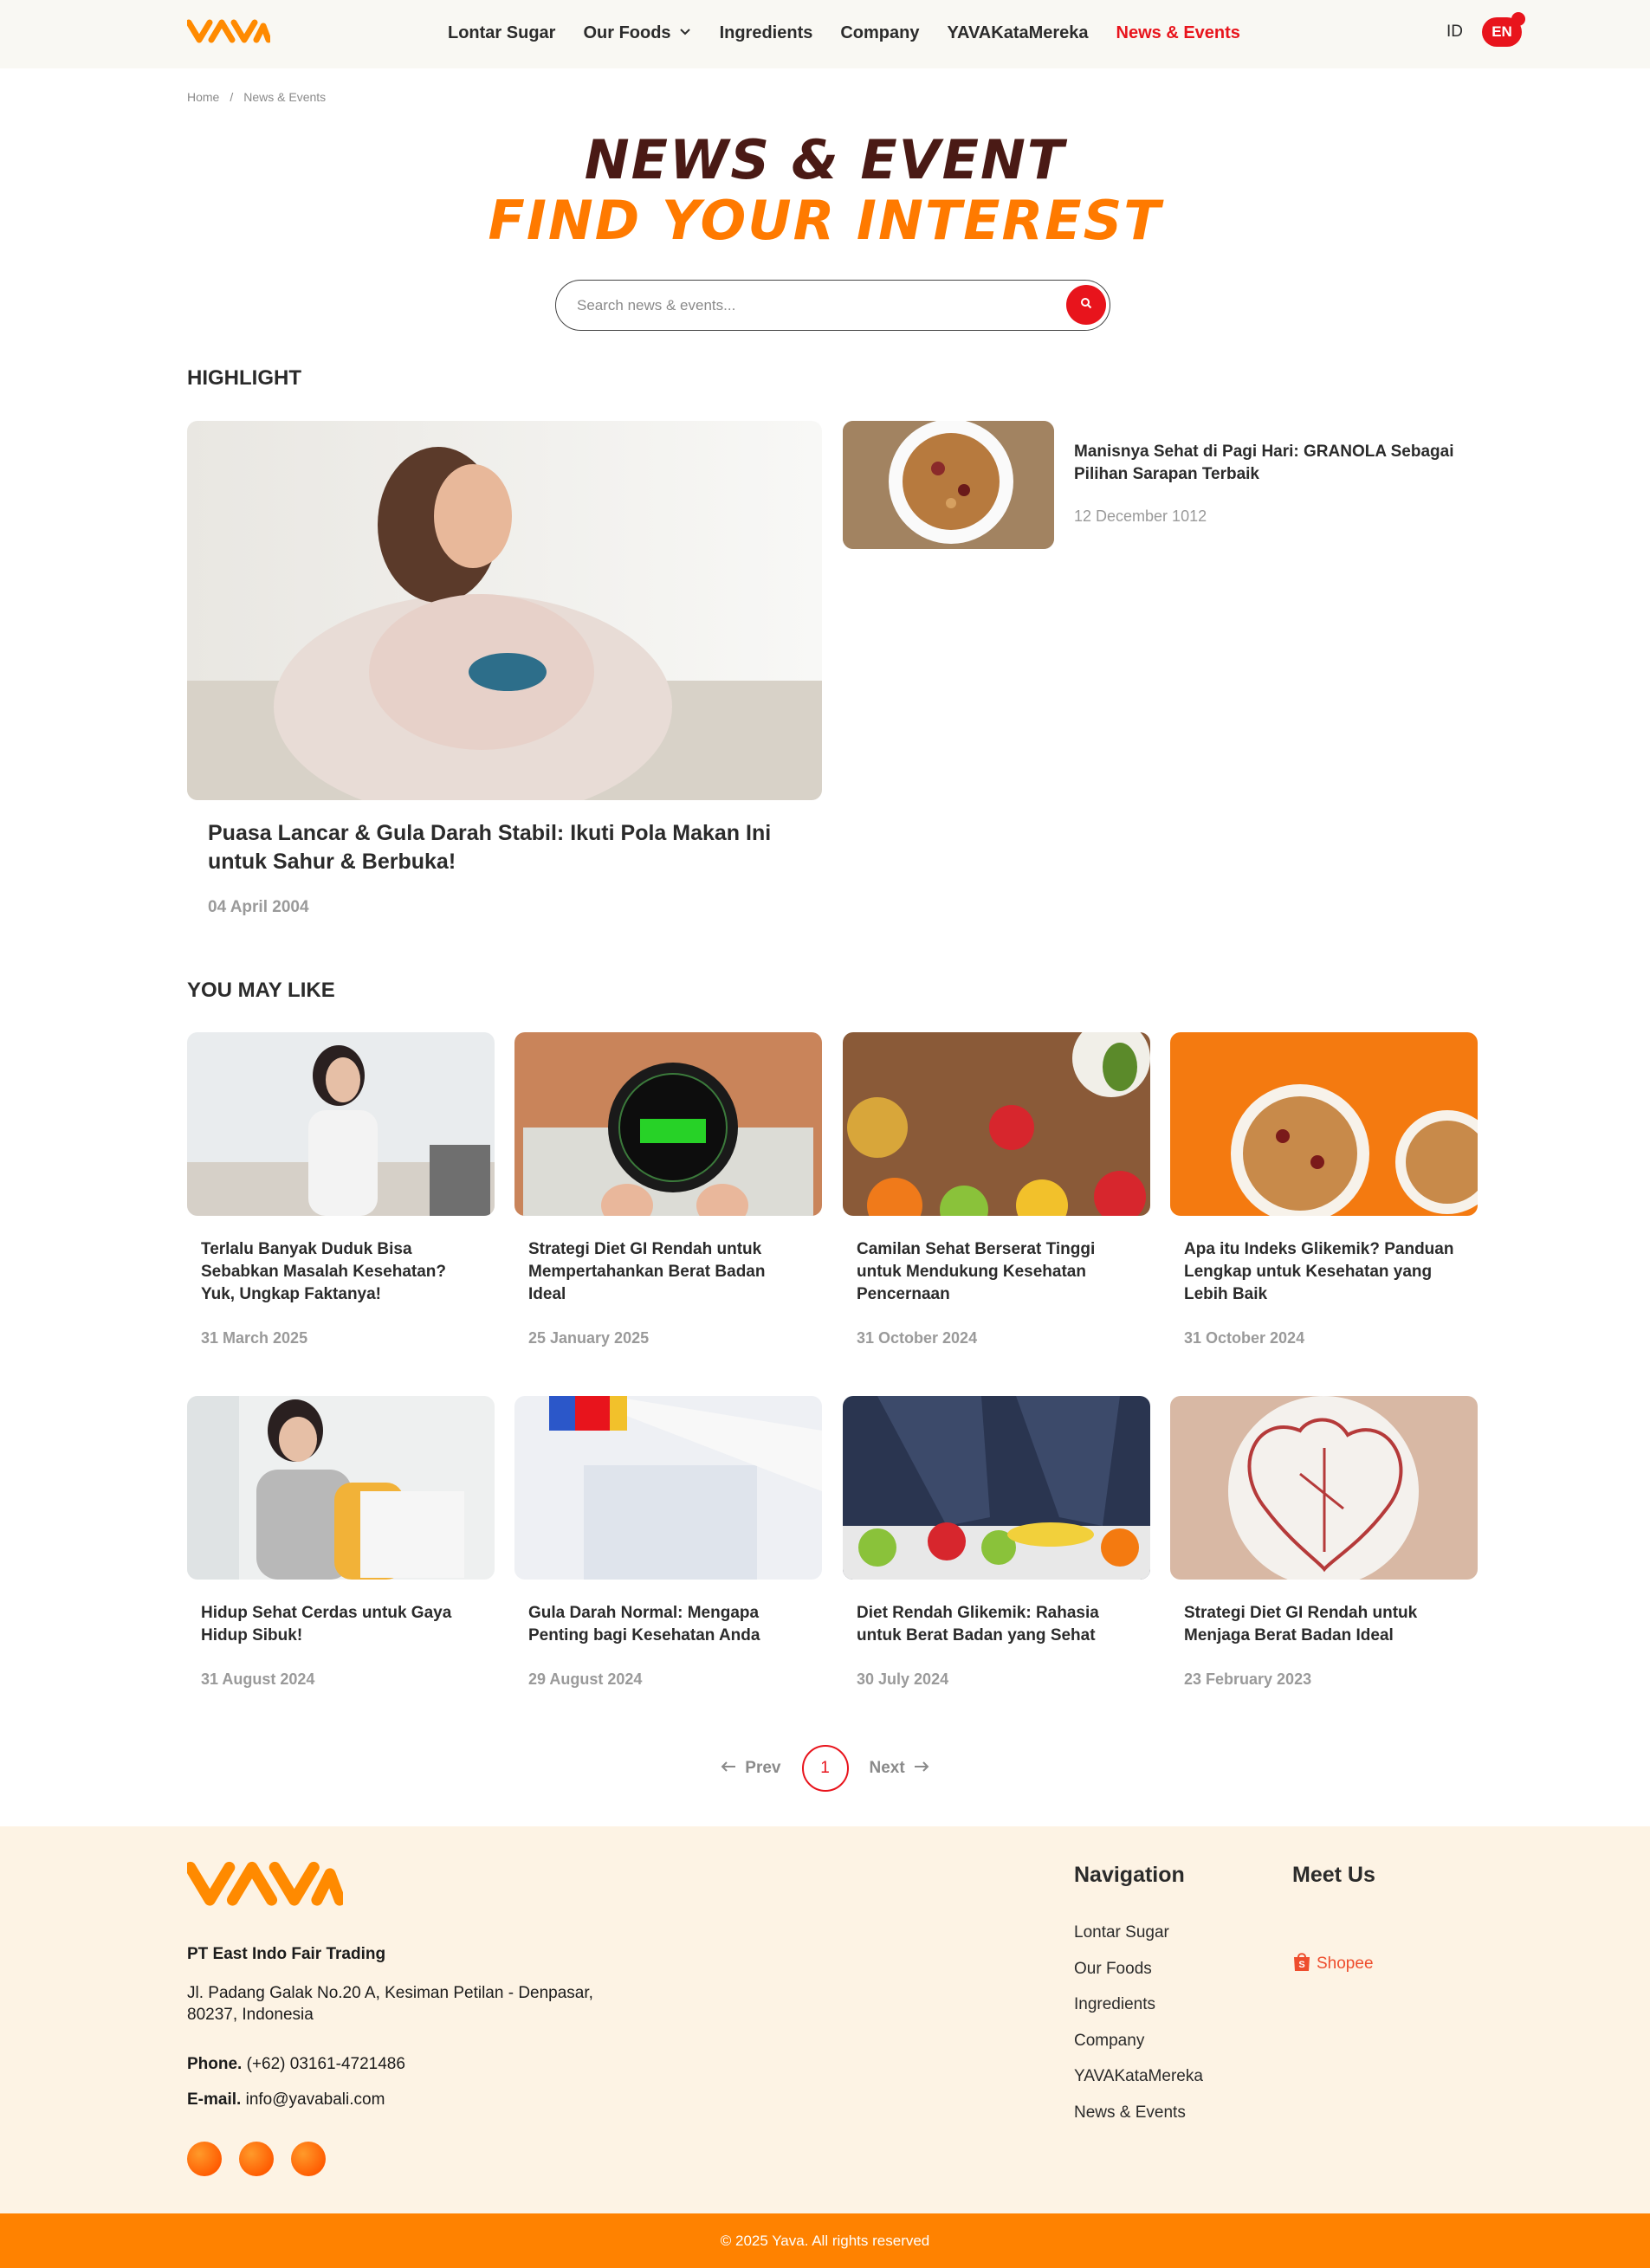  I want to click on footer-phone: Phone. (+62) 03161-4721486, so click(296, 2064).